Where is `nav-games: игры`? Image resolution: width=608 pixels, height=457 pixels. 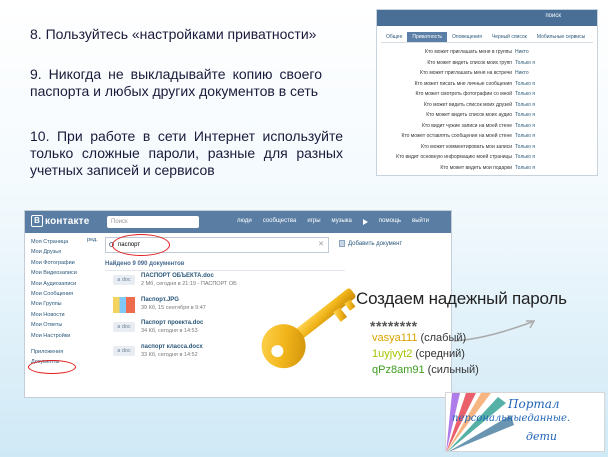 nav-games: игры is located at coordinates (313, 221).